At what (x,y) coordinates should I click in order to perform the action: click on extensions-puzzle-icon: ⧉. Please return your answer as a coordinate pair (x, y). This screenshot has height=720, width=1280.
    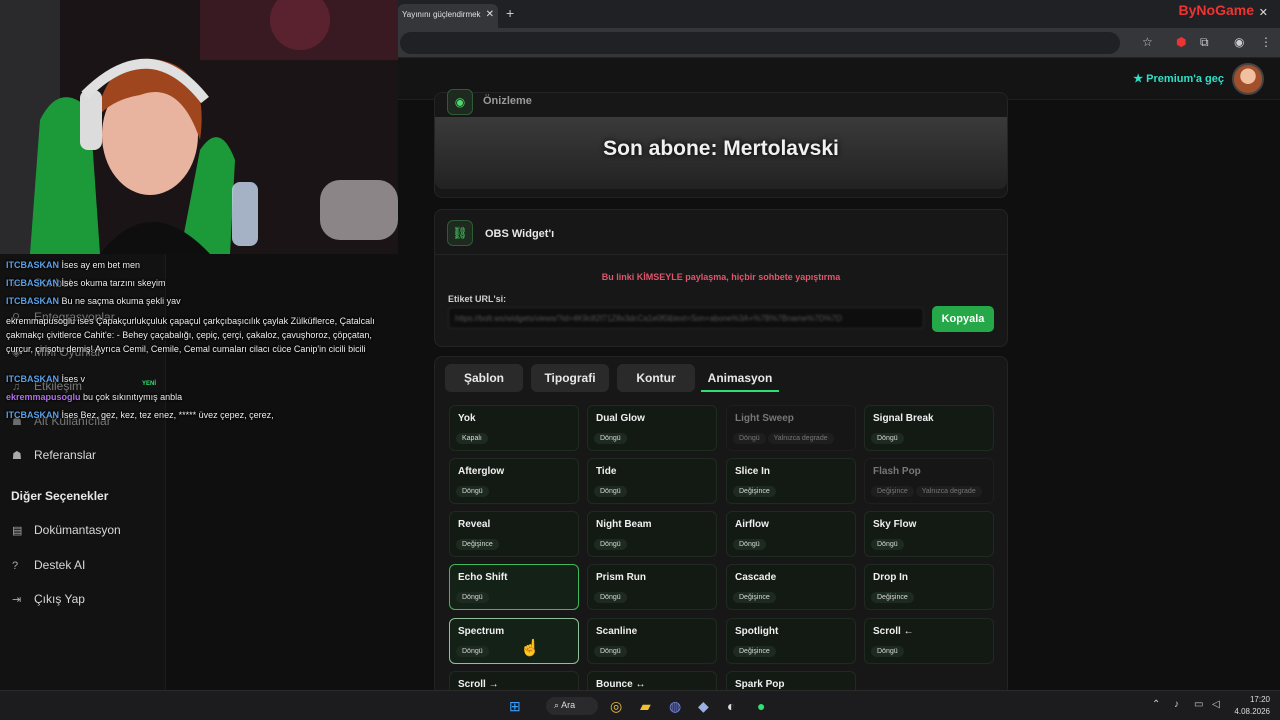
    Looking at the image, I should click on (1204, 42).